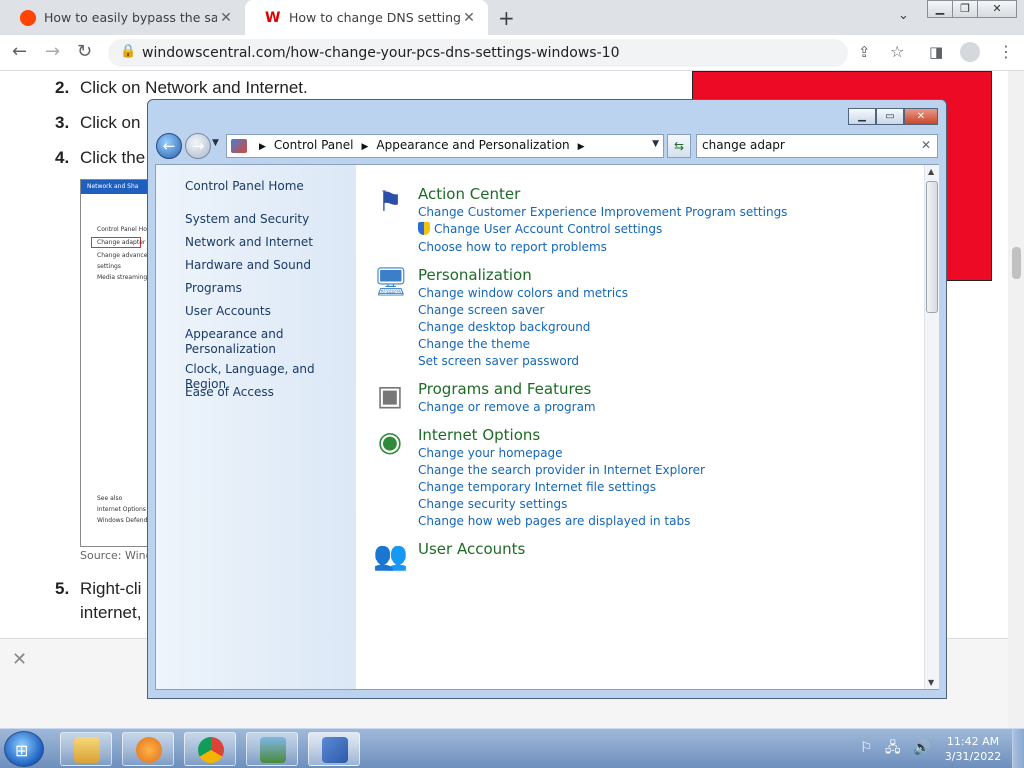 This screenshot has width=1024, height=768. I want to click on search-input, so click(809, 145).